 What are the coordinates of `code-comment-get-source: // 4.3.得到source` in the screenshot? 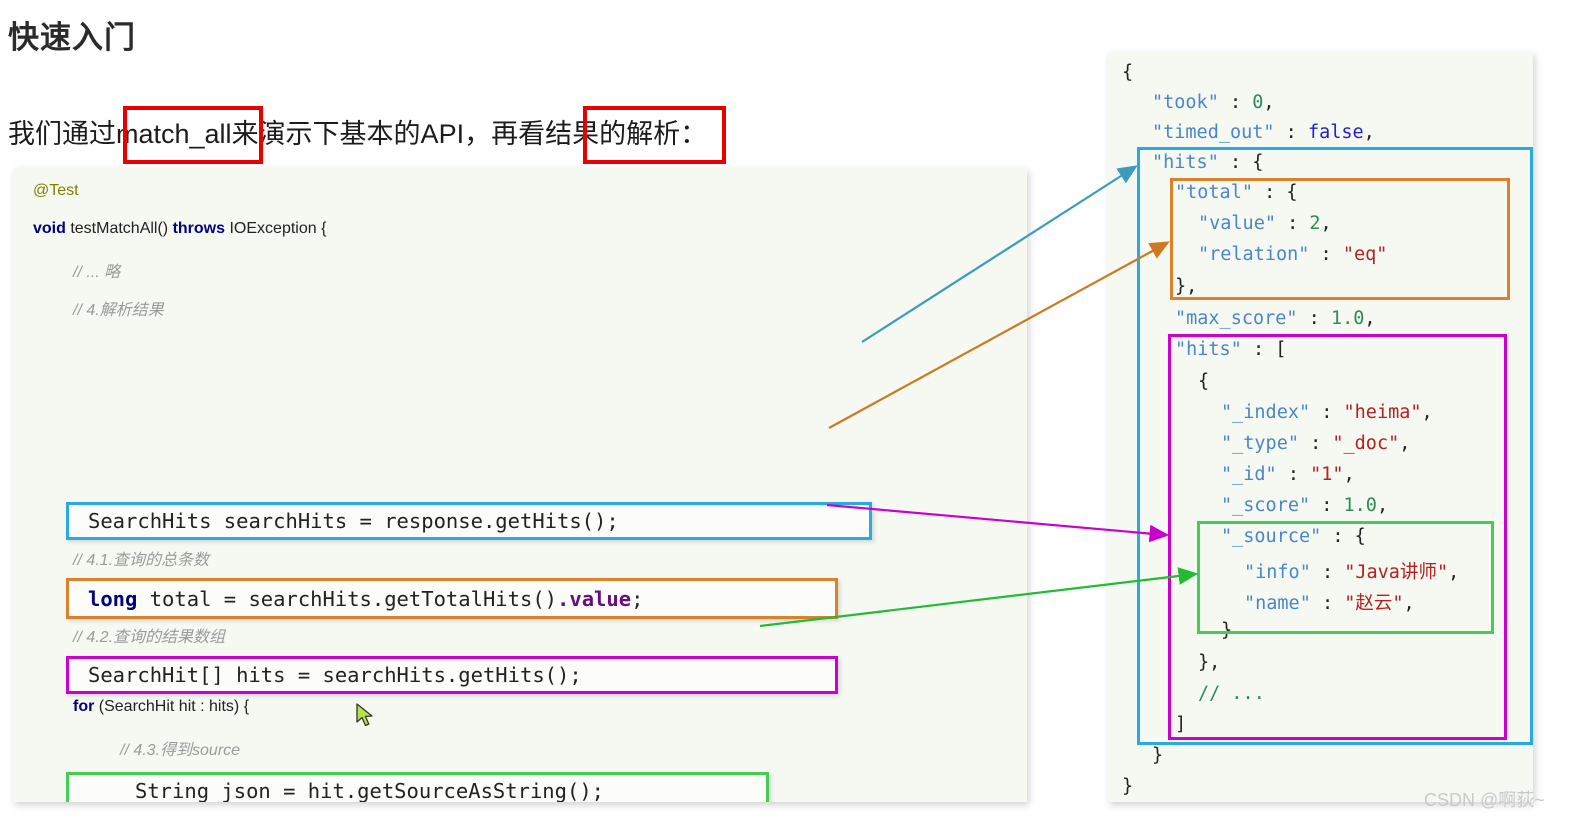 It's located at (180, 750).